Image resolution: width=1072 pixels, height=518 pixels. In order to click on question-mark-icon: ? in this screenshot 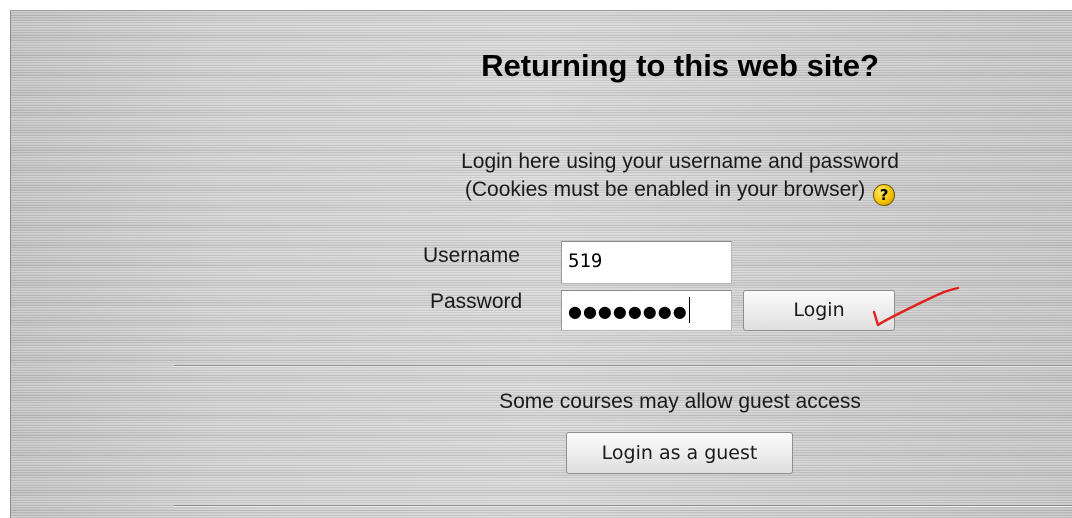, I will do `click(884, 195)`.